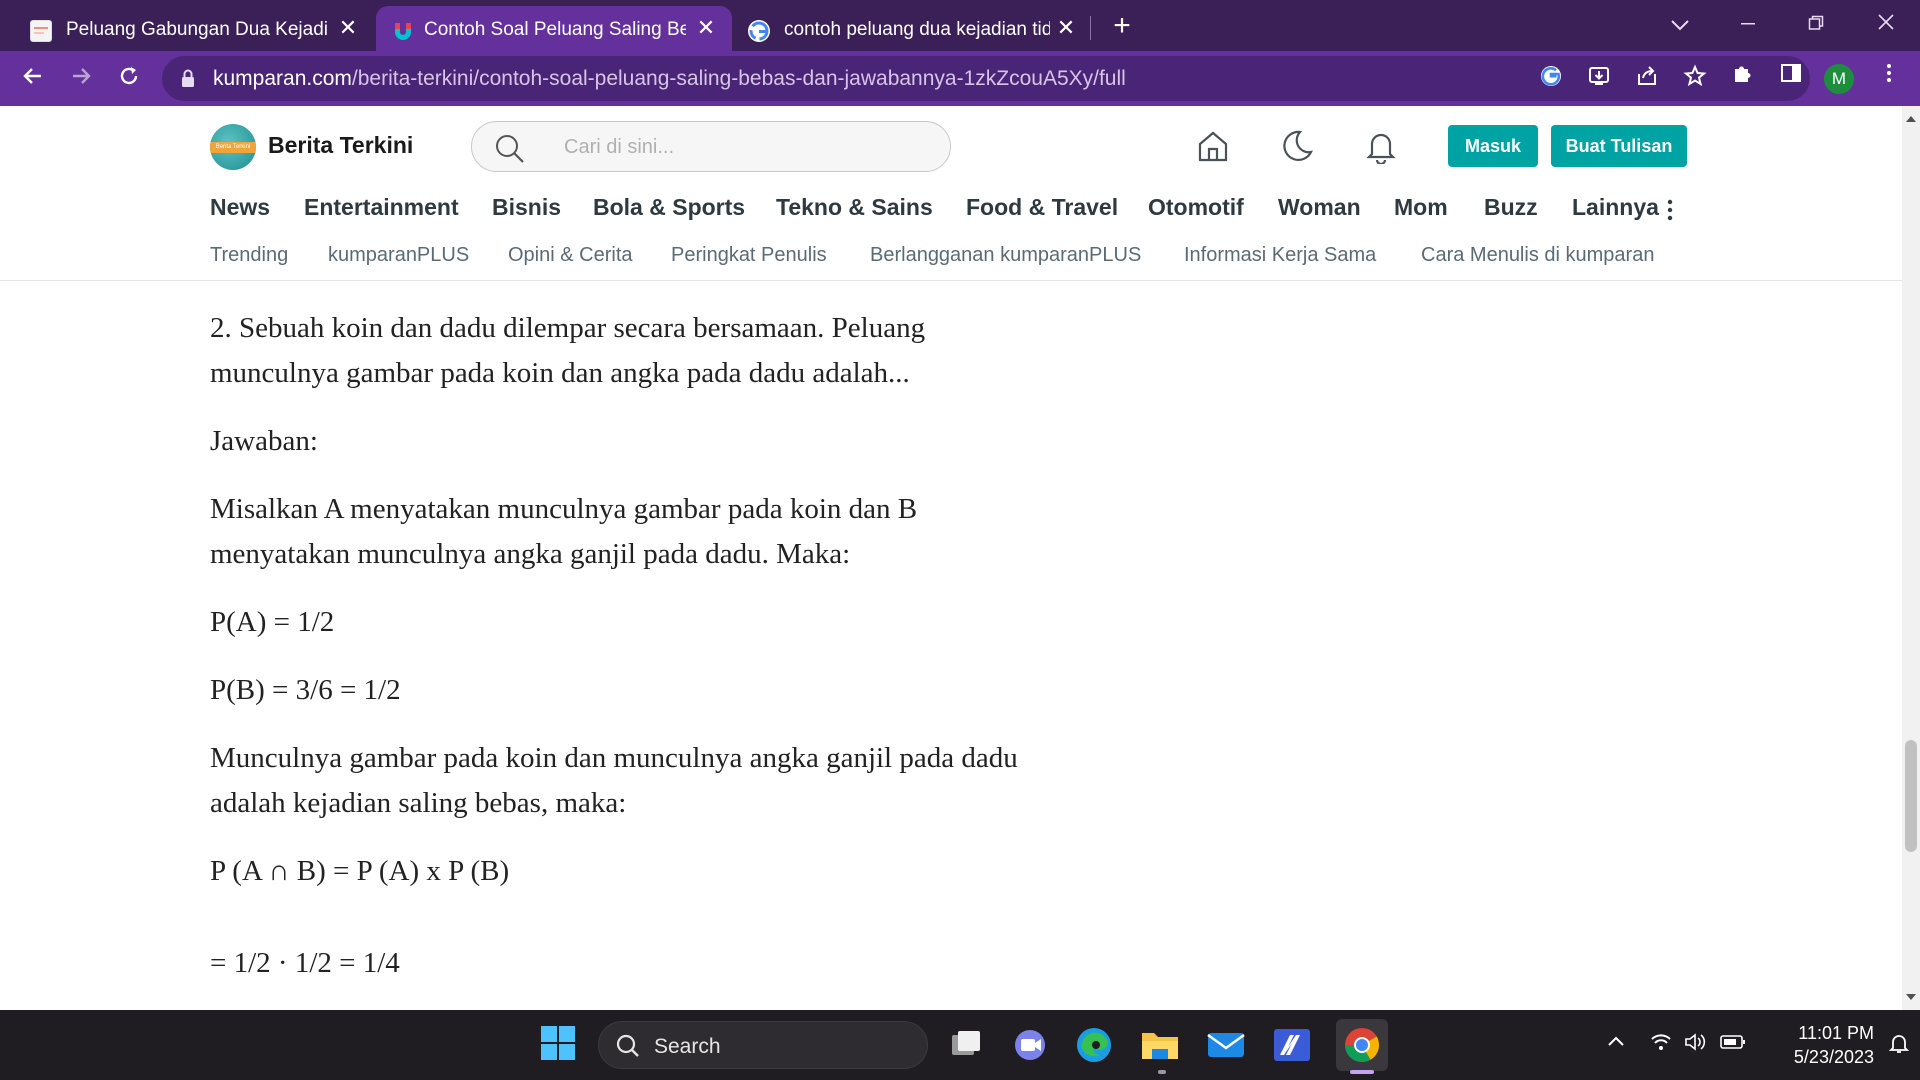 The image size is (1920, 1080). Describe the element at coordinates (129, 79) in the screenshot. I see `reload-button` at that location.